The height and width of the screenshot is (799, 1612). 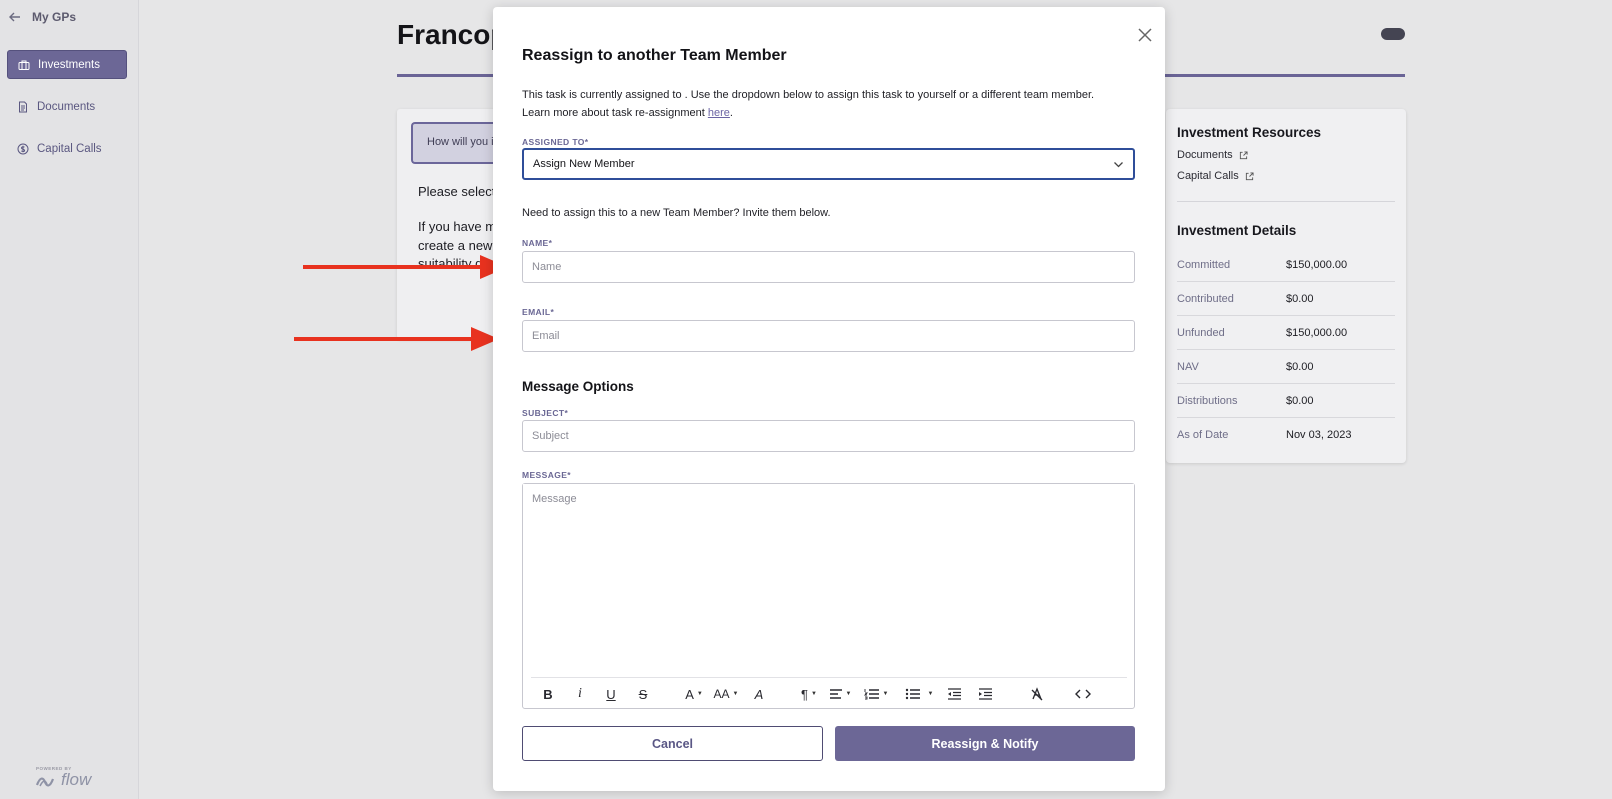 I want to click on code-view-button, so click(x=1083, y=694).